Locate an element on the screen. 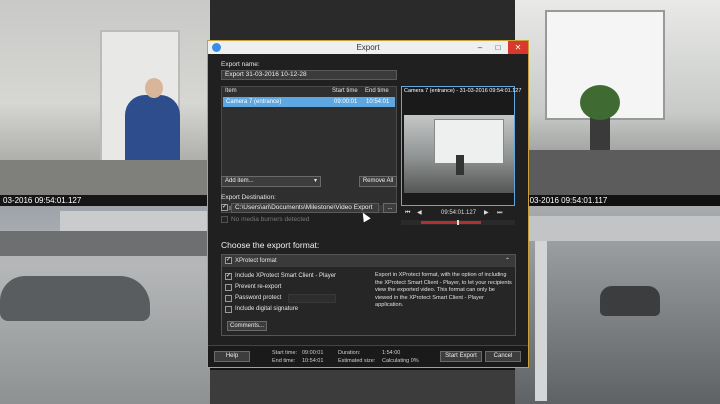 The image size is (720, 404). camera-feed-bottom-left is located at coordinates (105, 305).